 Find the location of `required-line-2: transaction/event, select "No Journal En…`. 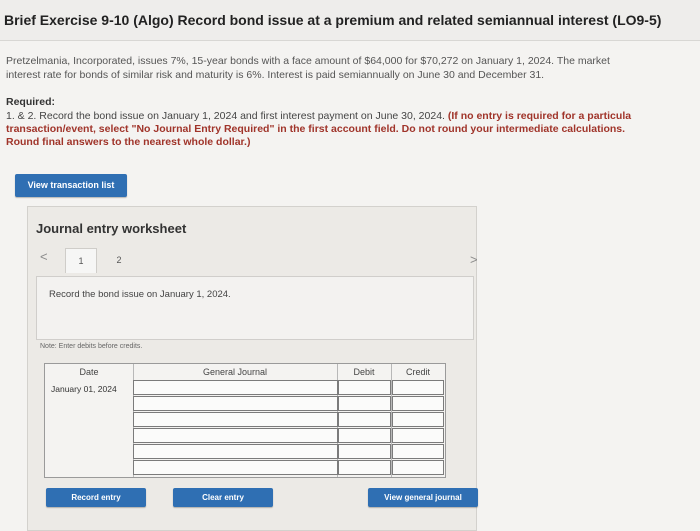

required-line-2: transaction/event, select "No Journal En… is located at coordinates (316, 129).